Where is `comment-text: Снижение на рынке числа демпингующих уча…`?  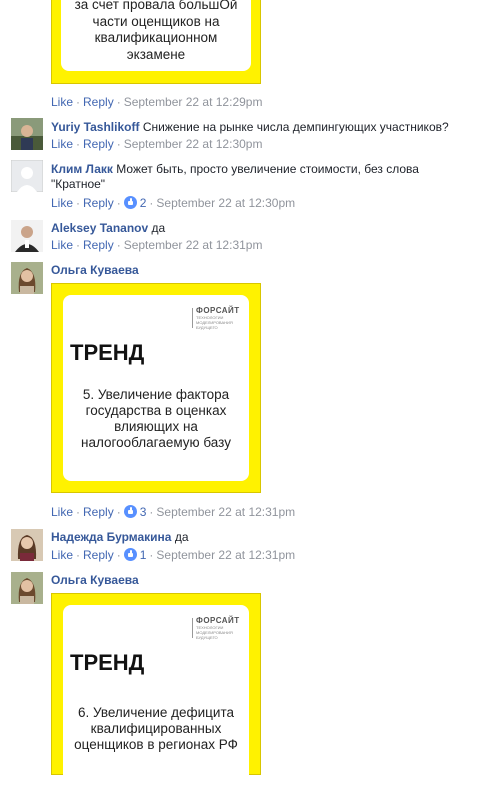
comment-text: Снижение на рынке числа демпингующих уча… is located at coordinates (295, 127).